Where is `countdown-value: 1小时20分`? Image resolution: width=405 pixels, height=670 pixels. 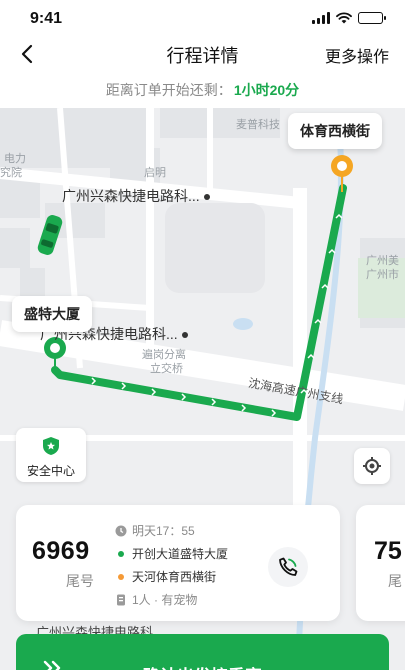 countdown-value: 1小时20分 is located at coordinates (266, 90).